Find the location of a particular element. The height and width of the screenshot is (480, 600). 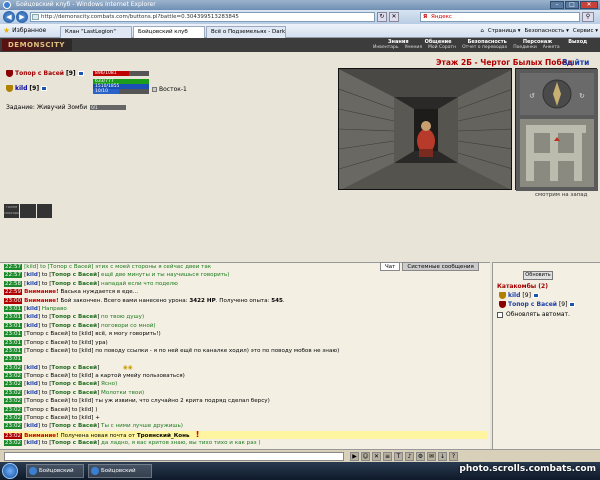

refresh-button: Обновить is located at coordinates (538, 275).